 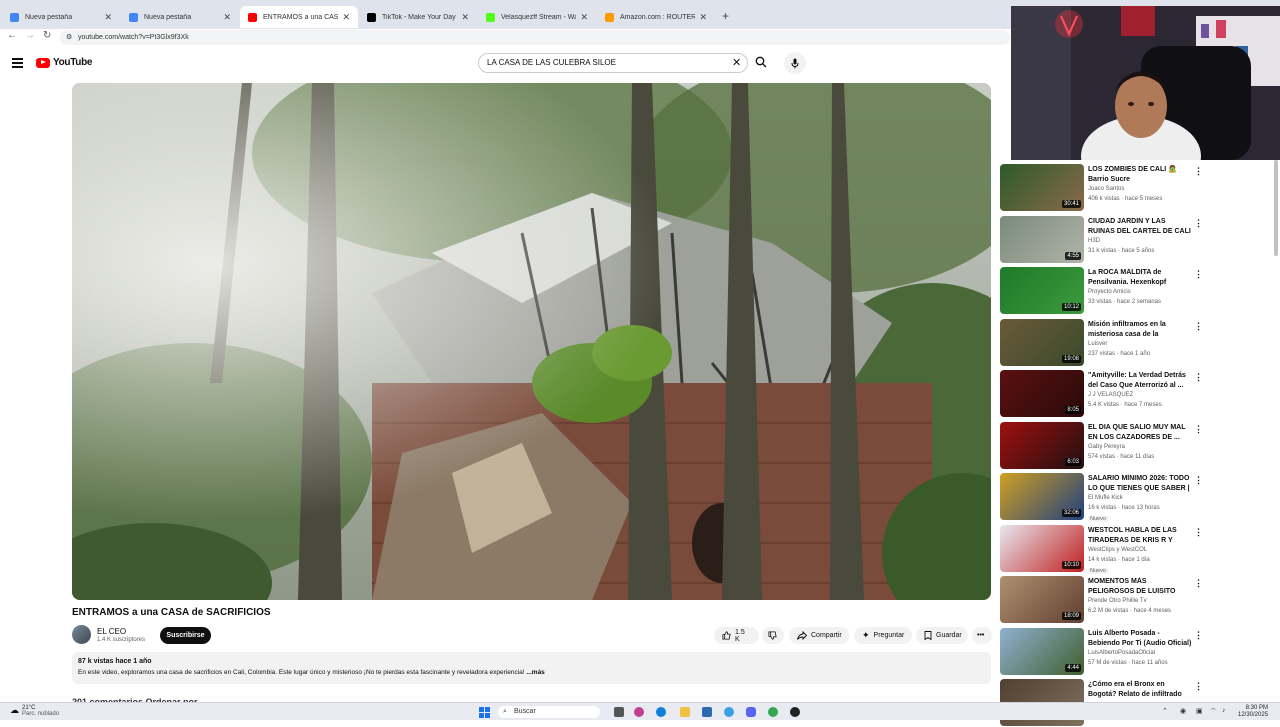 I want to click on clock-time: 8:30 PM, so click(x=1257, y=708).